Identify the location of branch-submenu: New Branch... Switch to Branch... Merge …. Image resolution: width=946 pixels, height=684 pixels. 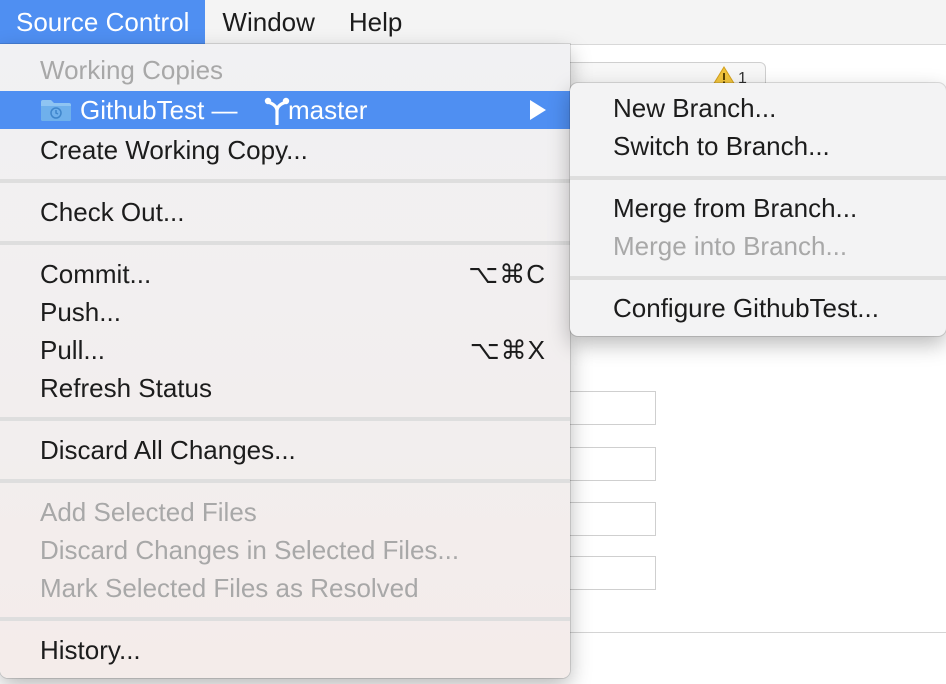
(758, 209).